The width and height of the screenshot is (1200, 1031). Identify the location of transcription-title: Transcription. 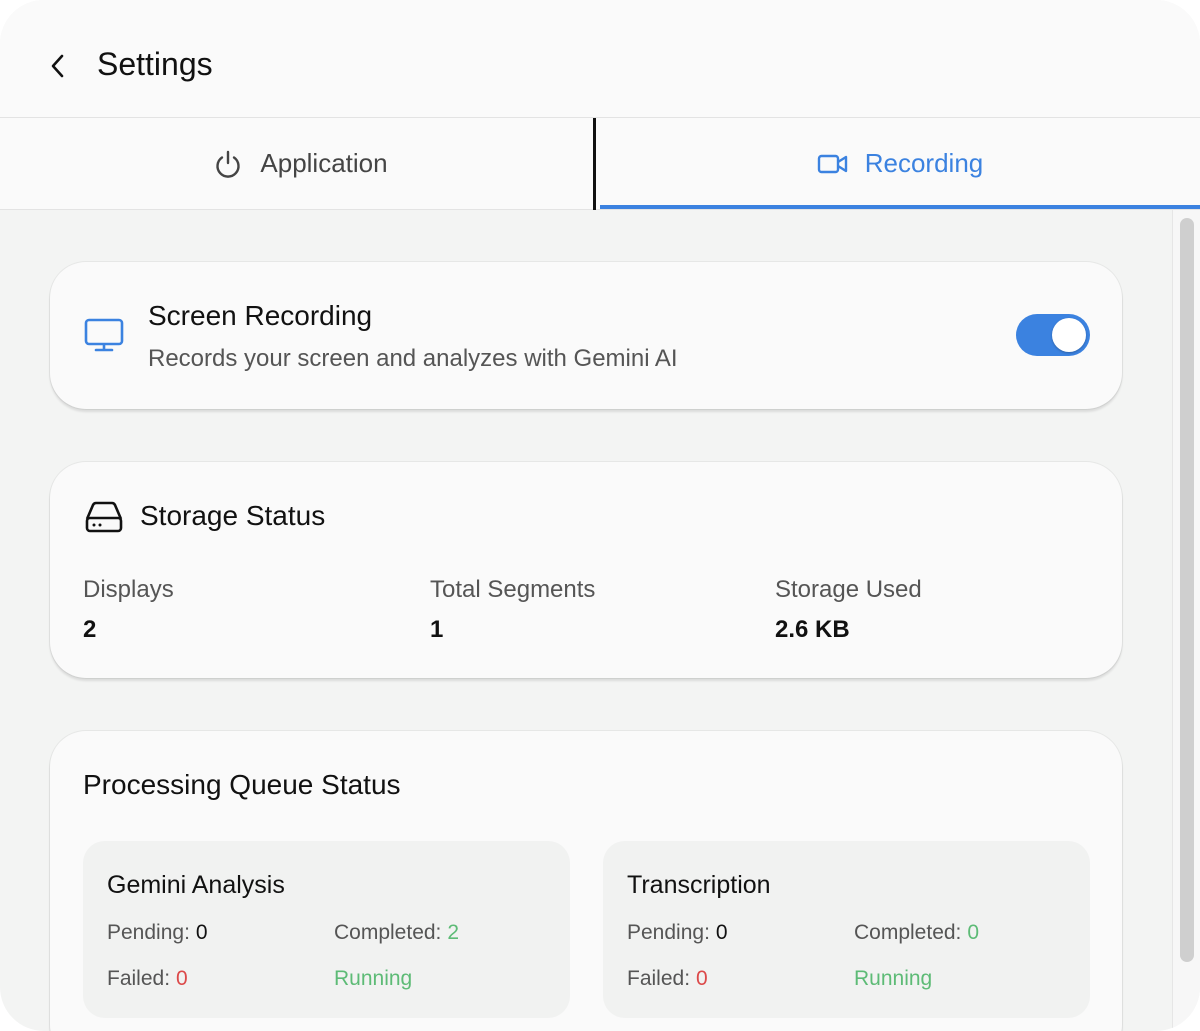
(699, 885).